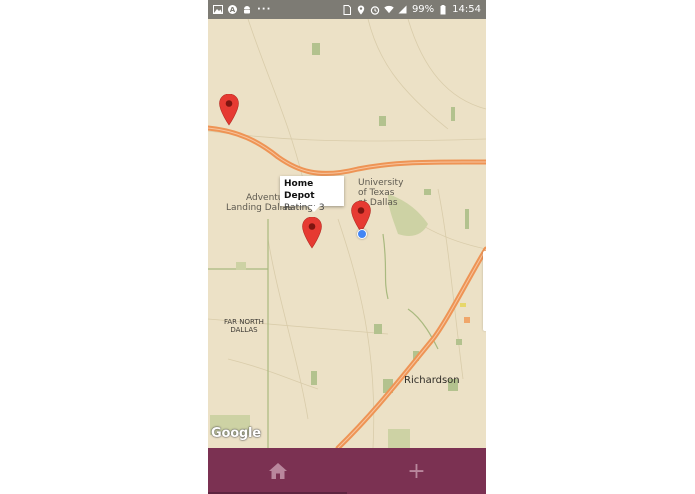 This screenshot has width=695, height=494. I want to click on location-icon, so click(361, 10).